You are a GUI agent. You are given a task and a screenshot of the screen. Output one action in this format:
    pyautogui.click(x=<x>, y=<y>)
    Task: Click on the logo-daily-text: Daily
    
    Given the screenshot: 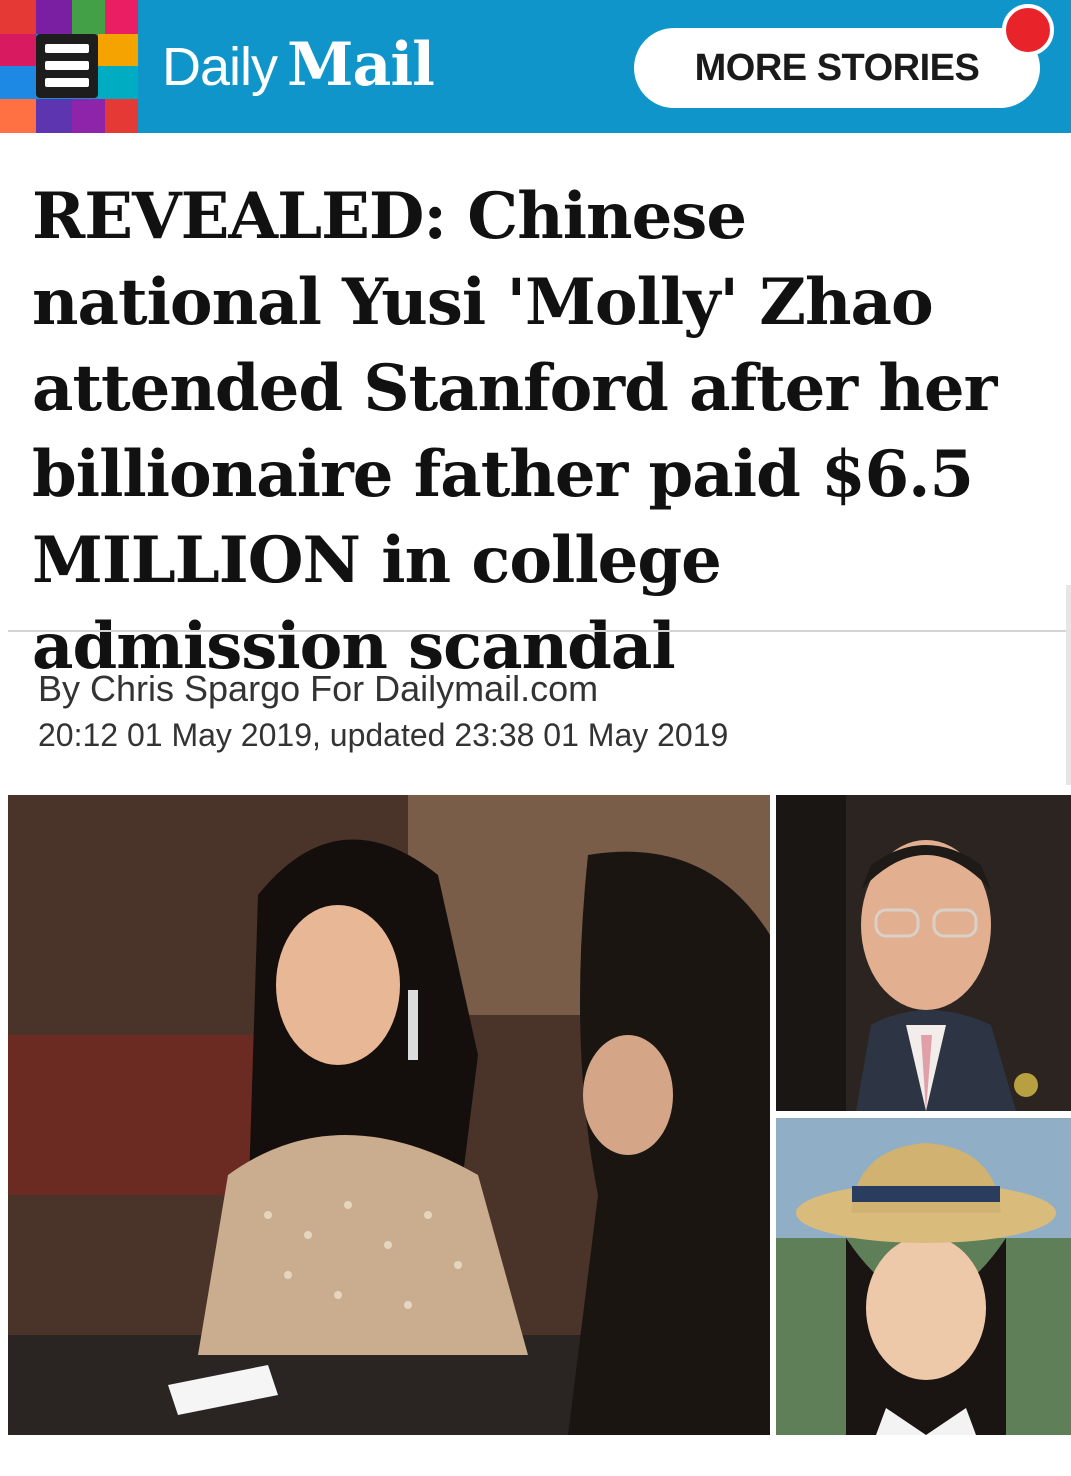 What is the action you would take?
    pyautogui.click(x=220, y=67)
    